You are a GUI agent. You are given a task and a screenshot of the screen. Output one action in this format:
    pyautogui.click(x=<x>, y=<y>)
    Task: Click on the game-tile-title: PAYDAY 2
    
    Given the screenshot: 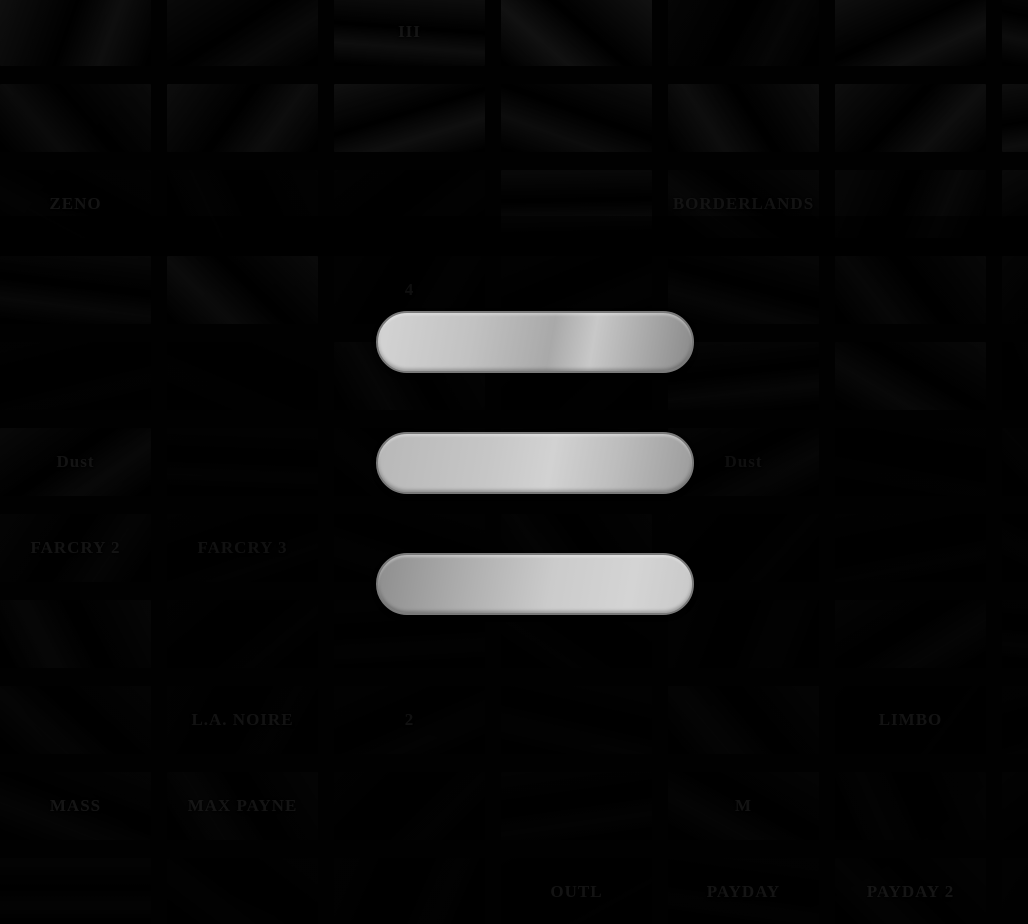 What is the action you would take?
    pyautogui.click(x=910, y=891)
    